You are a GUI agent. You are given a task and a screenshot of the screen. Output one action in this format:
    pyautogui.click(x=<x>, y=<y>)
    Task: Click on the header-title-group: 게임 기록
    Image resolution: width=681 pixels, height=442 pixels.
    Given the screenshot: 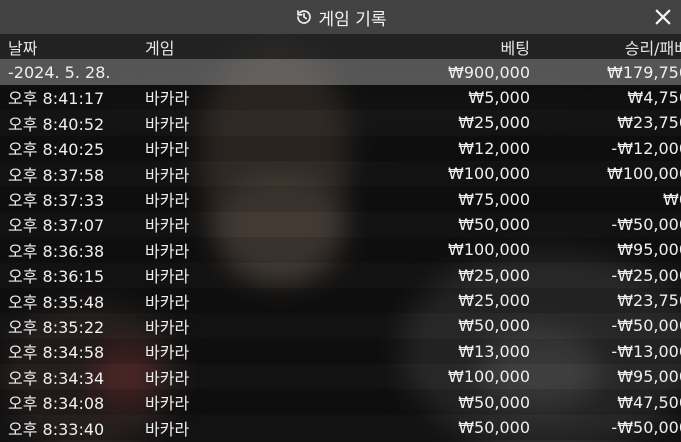 What is the action you would take?
    pyautogui.click(x=340, y=17)
    